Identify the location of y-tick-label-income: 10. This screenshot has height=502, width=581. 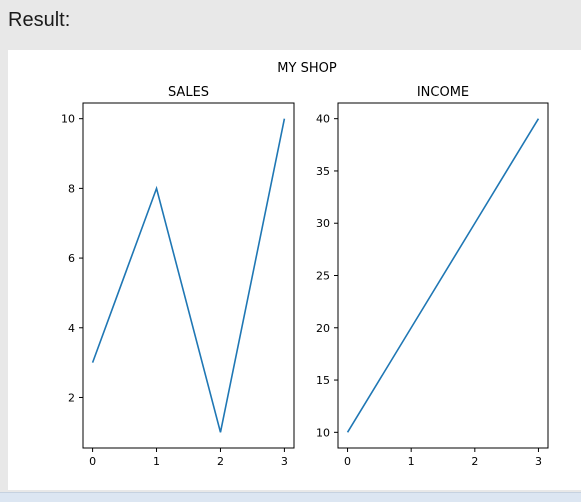
(323, 432).